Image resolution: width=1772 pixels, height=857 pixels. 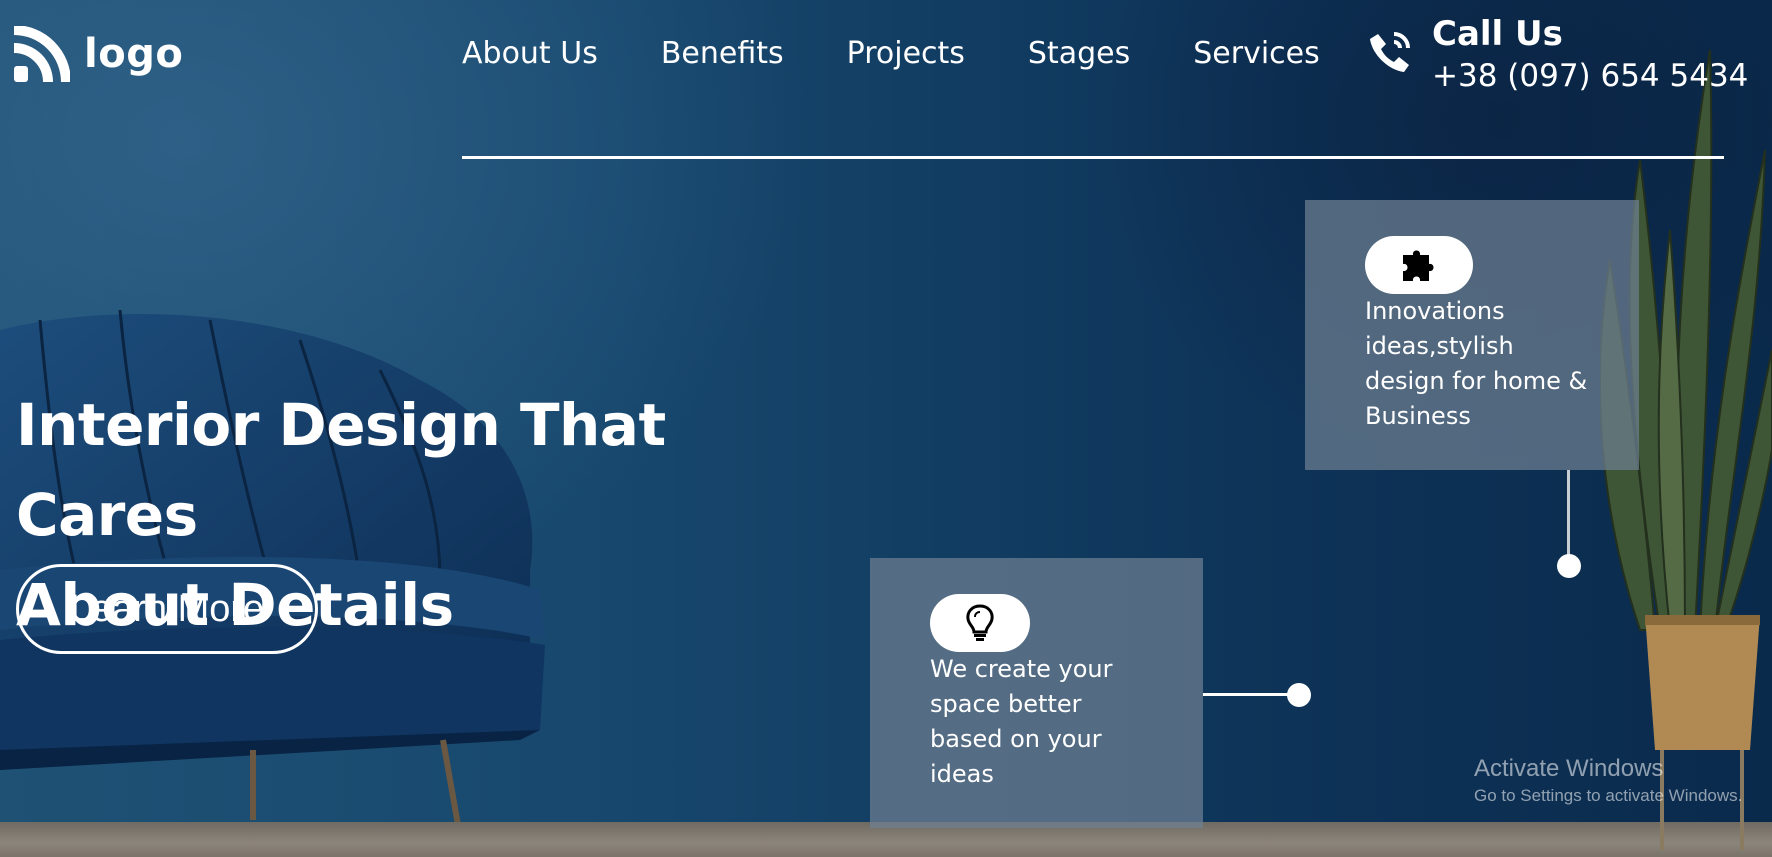 What do you see at coordinates (722, 53) in the screenshot?
I see `nav-benefits: Benefits` at bounding box center [722, 53].